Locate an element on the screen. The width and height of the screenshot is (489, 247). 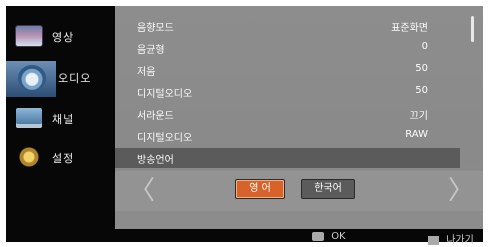
row-value: 끄기 is located at coordinates (418, 116).